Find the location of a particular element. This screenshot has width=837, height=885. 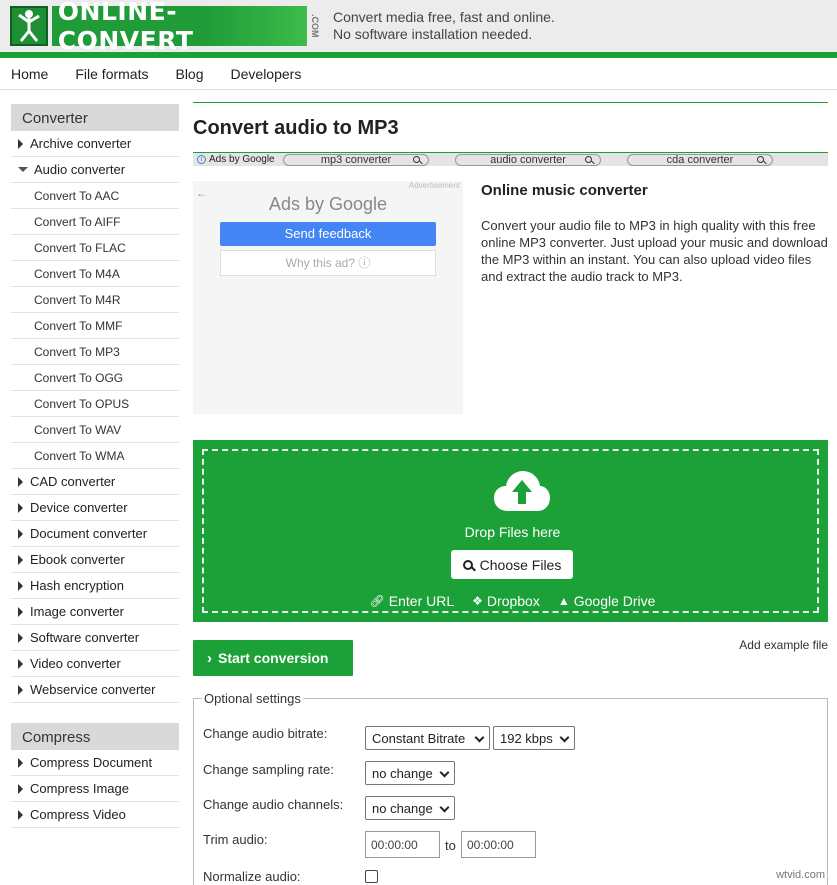

sidebar-sub-mp3: Convert To MP3 is located at coordinates (95, 352).